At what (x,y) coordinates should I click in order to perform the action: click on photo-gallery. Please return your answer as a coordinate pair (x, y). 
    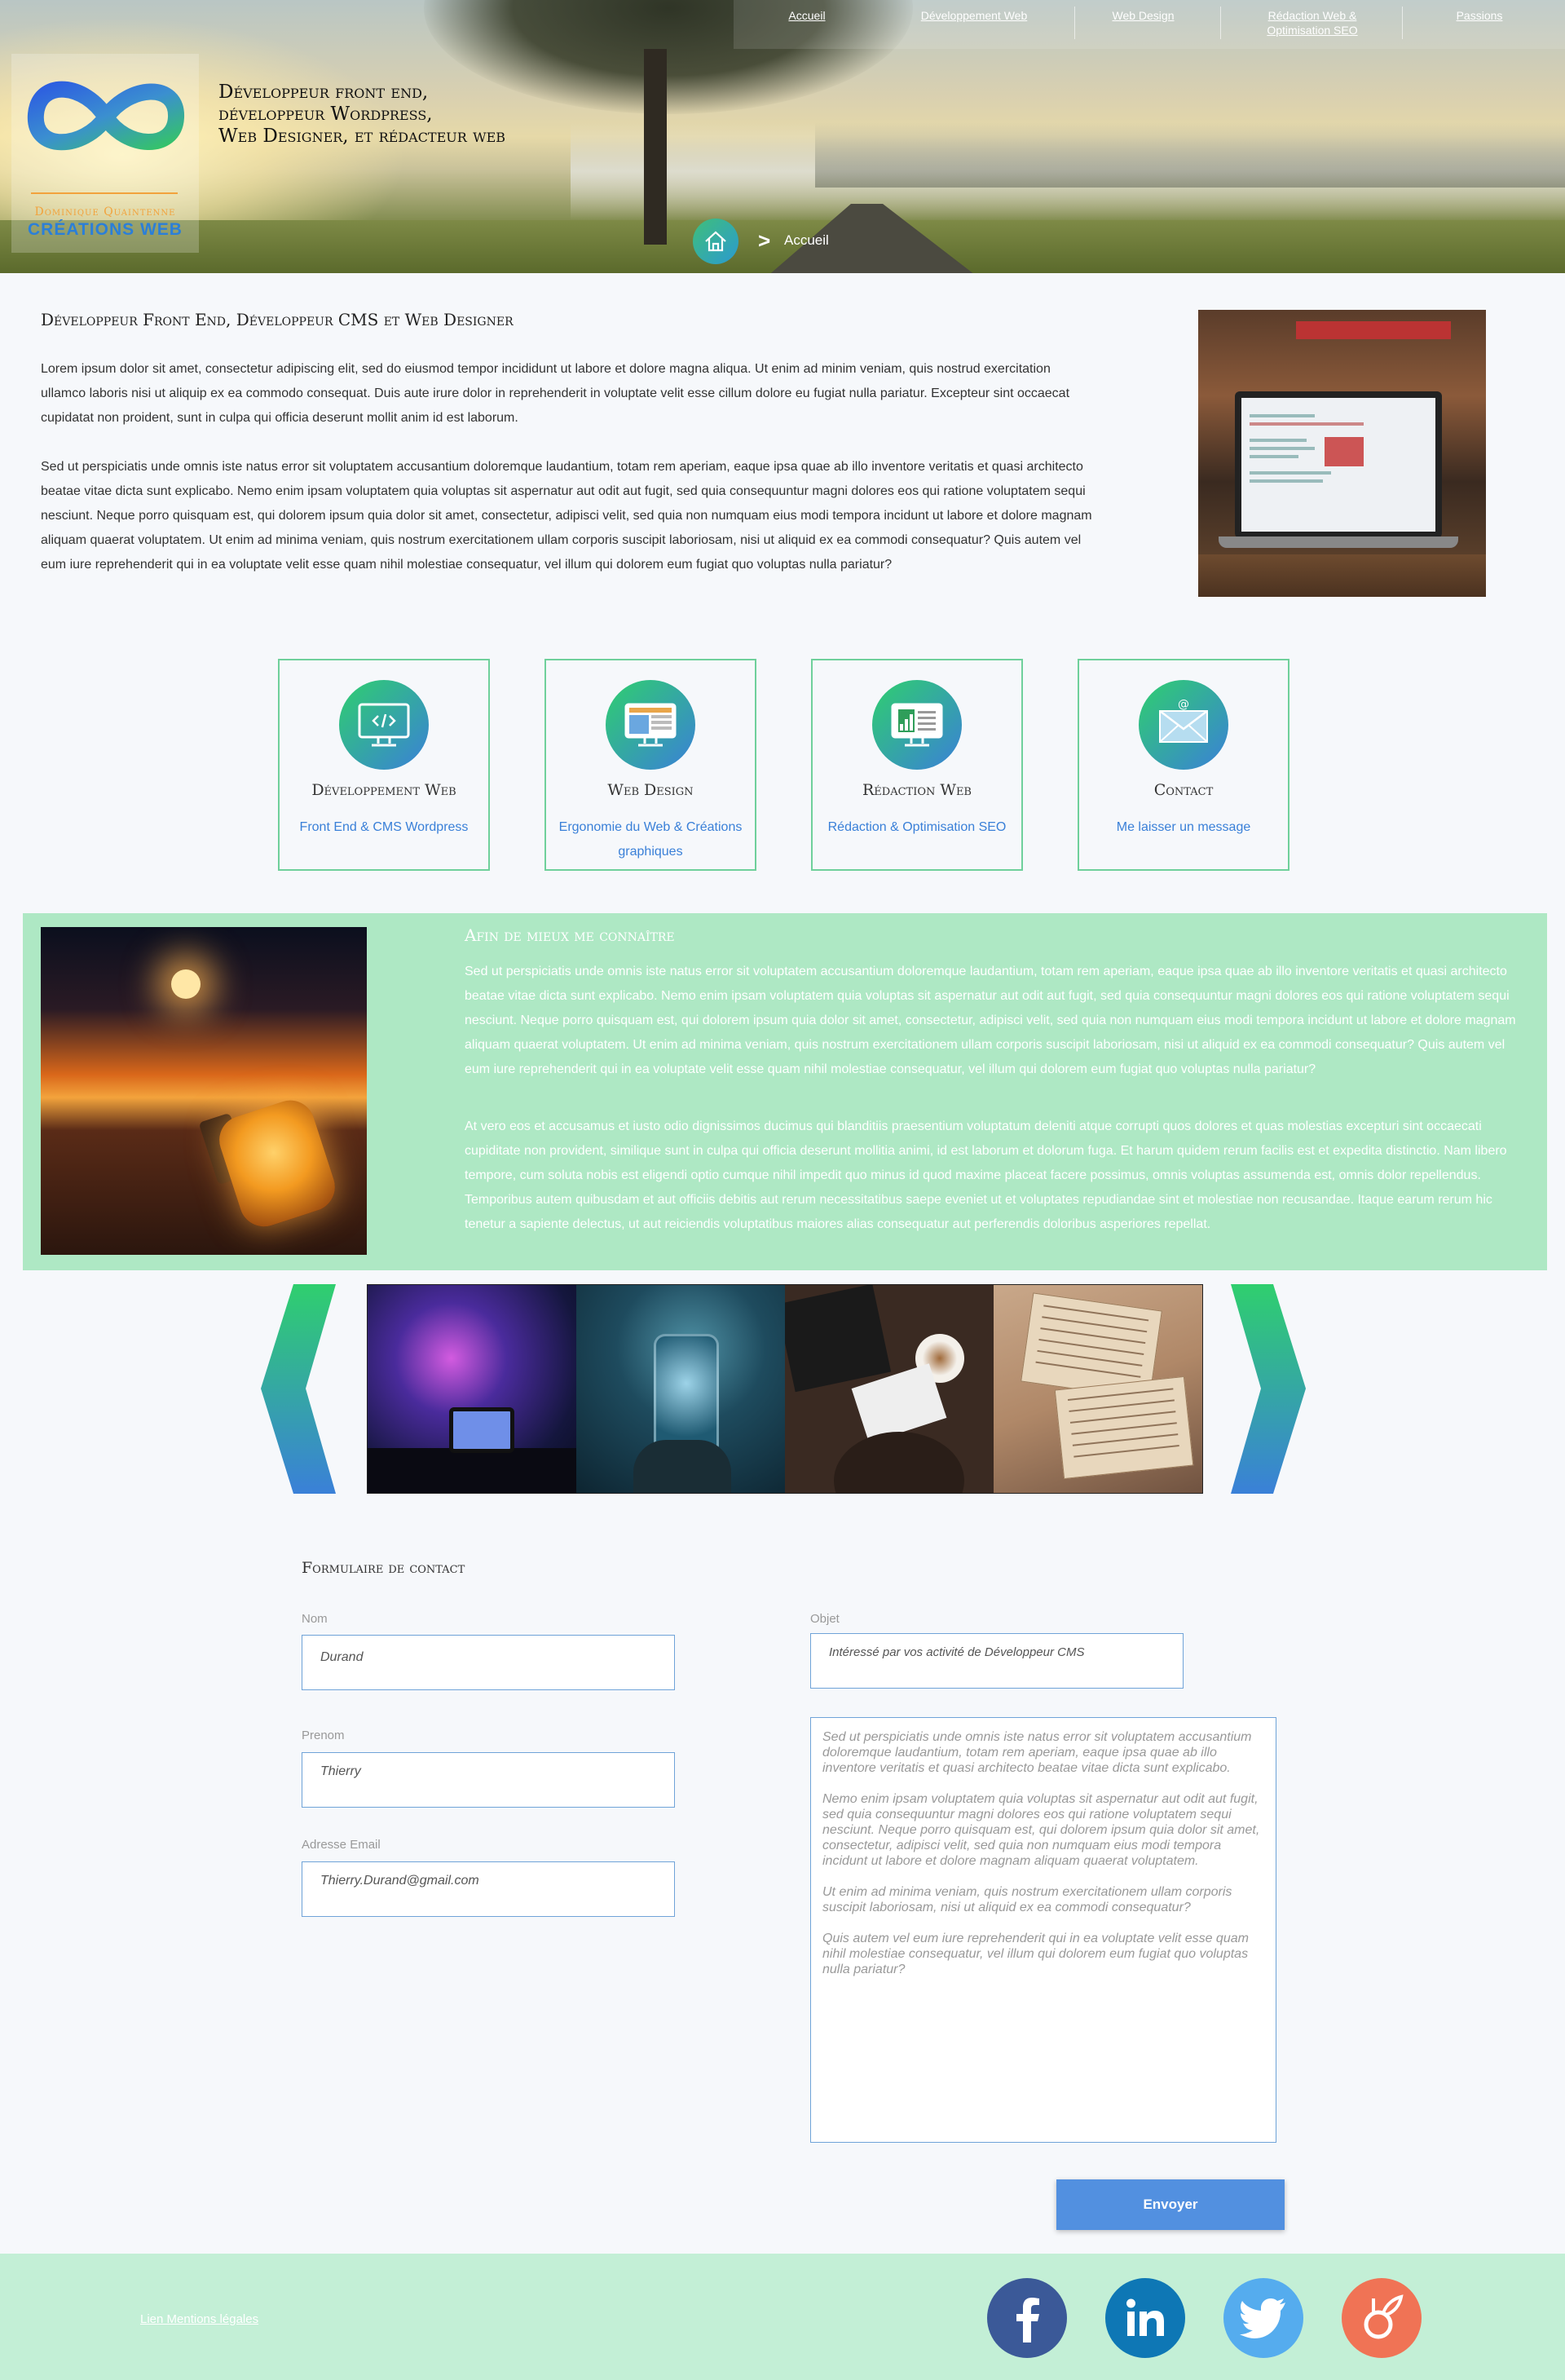
    Looking at the image, I should click on (785, 1389).